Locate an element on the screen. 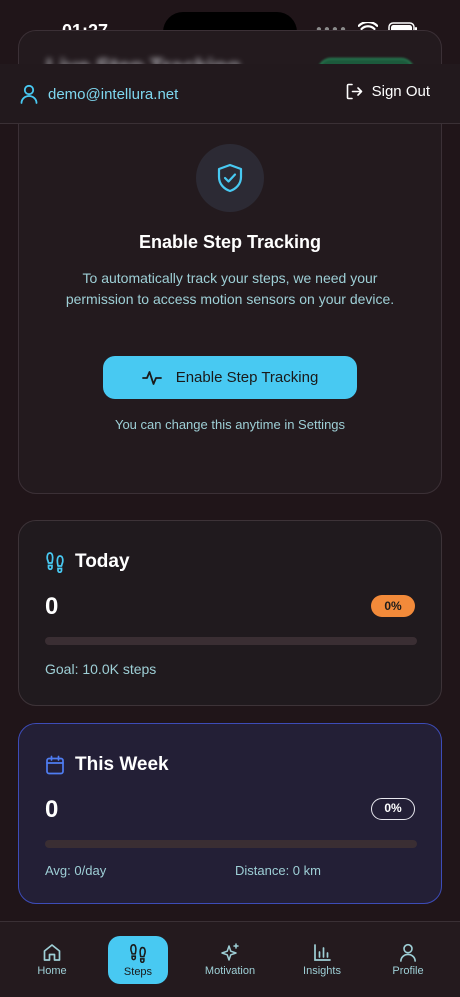  nav-motivation-label: Motivation is located at coordinates (230, 971).